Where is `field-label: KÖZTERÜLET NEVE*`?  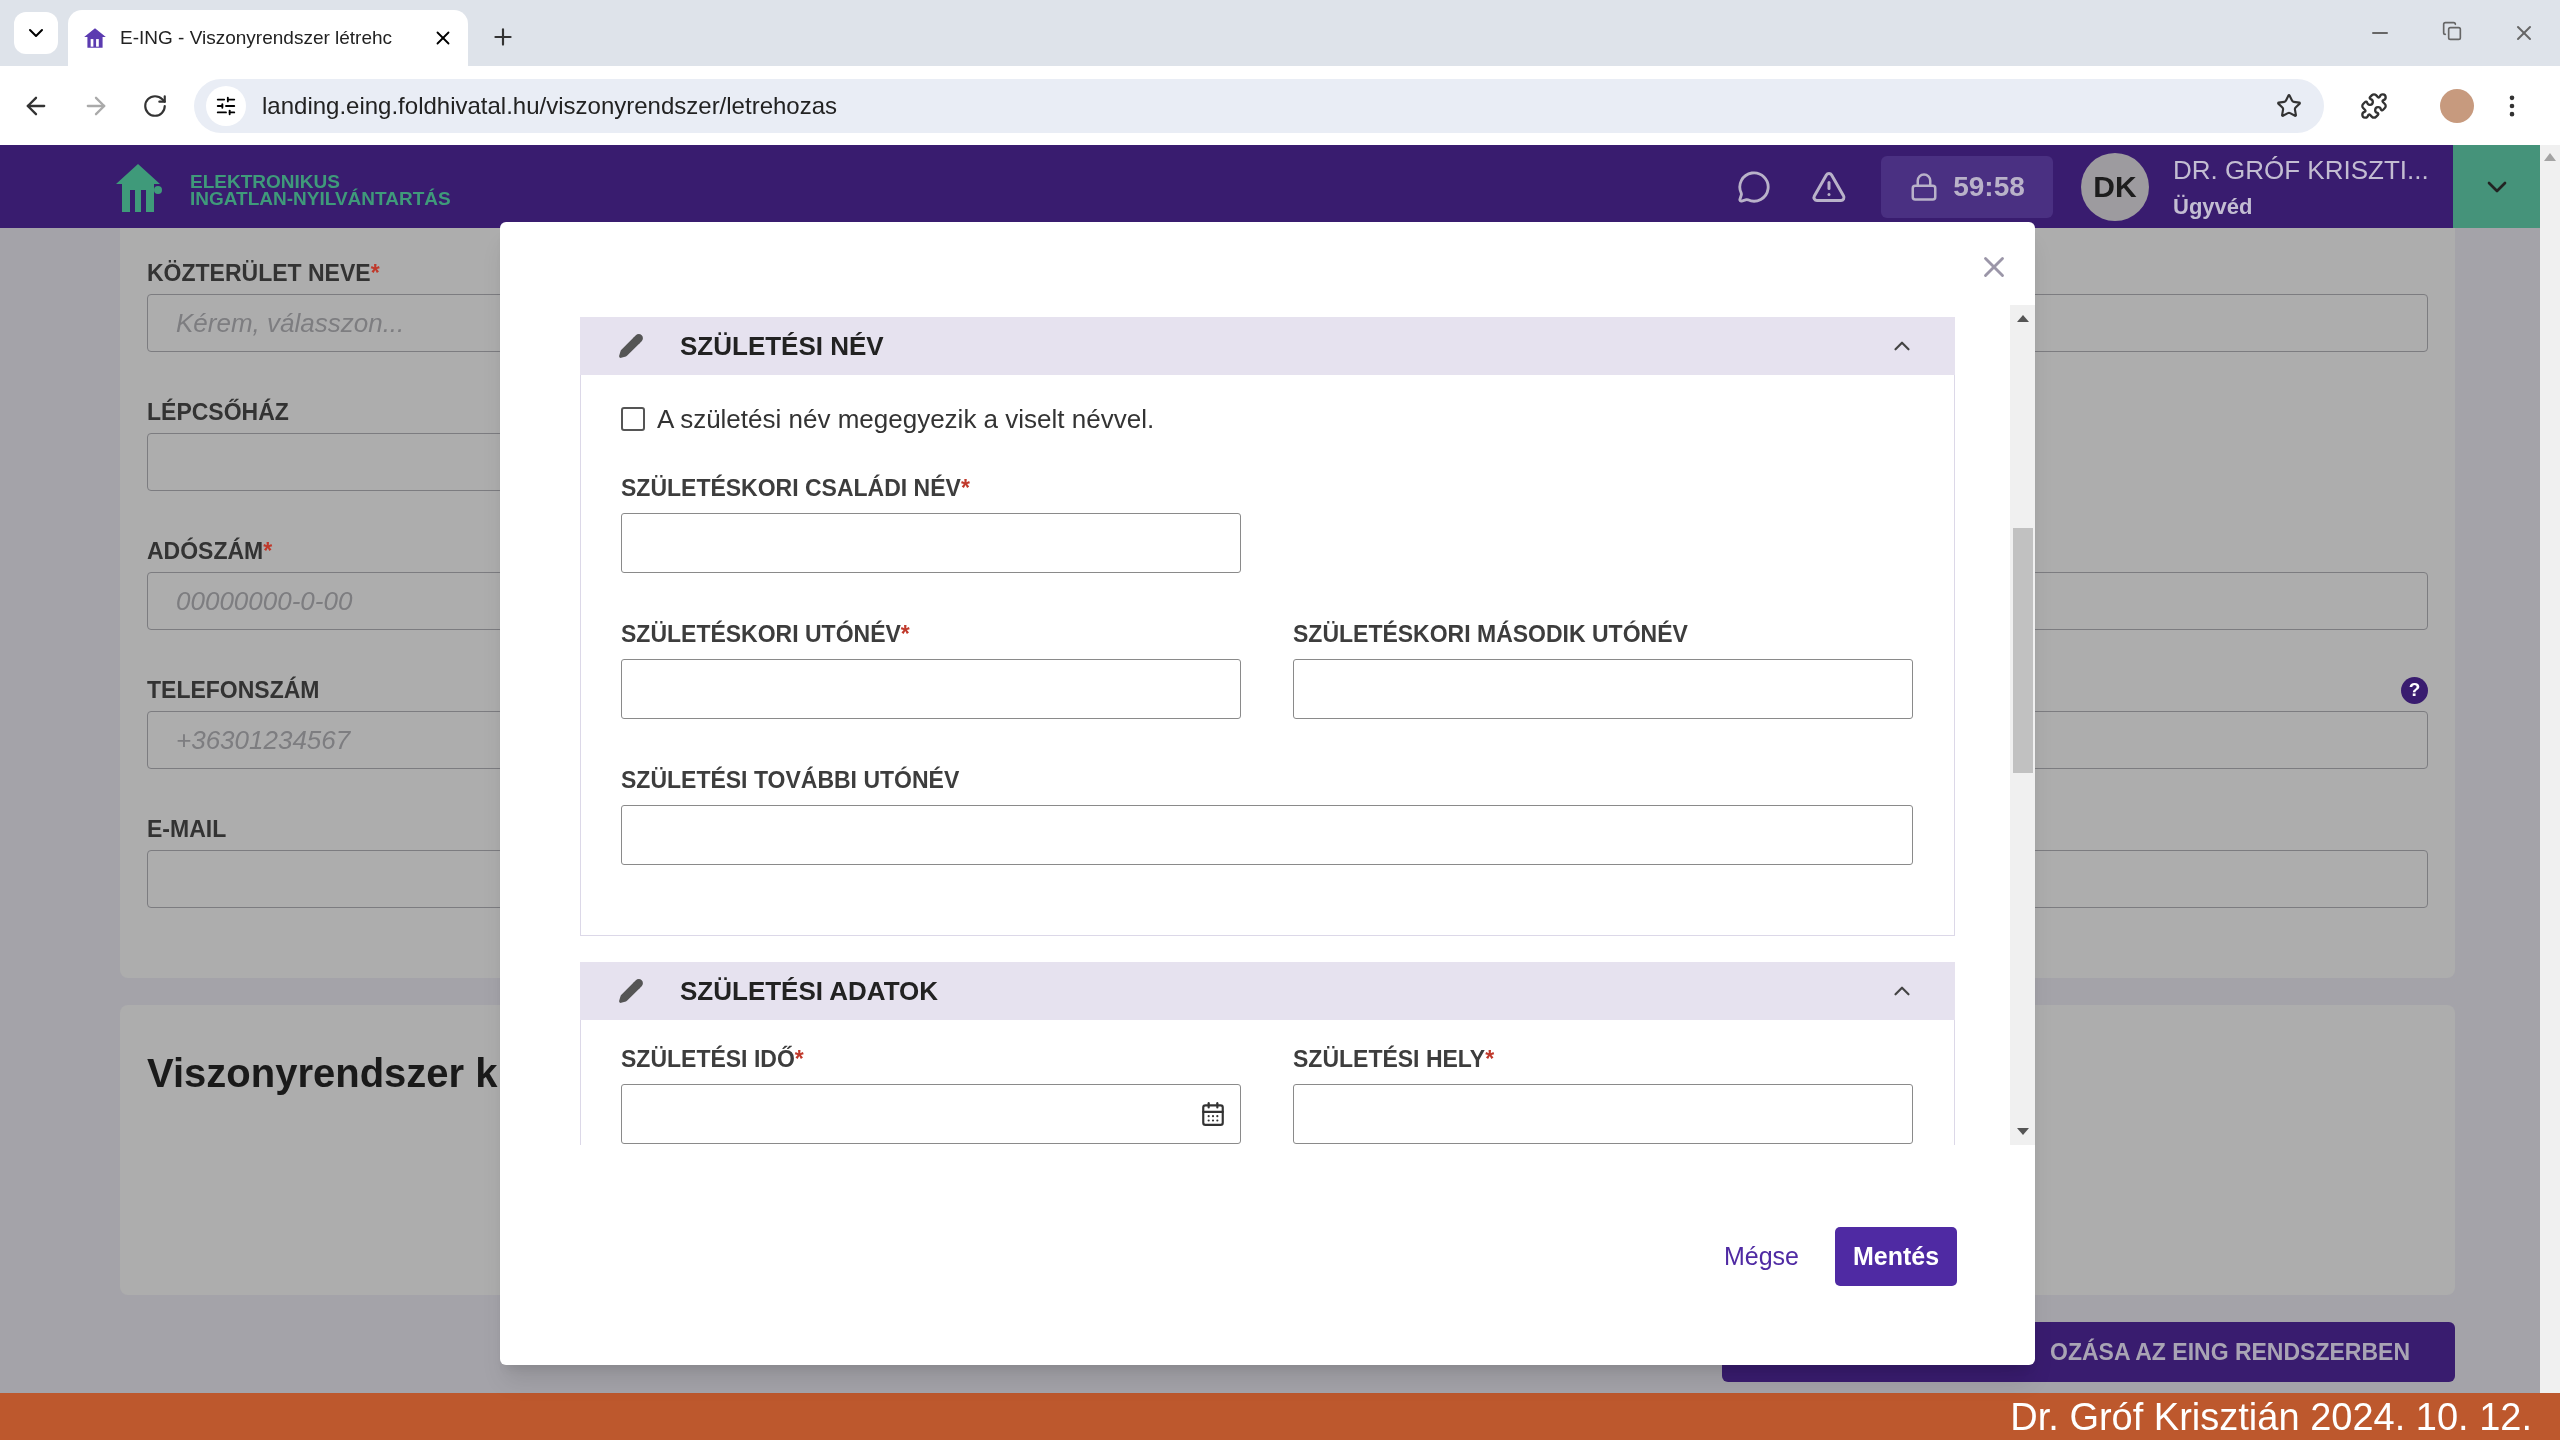
field-label: KÖZTERÜLET NEVE* is located at coordinates (263, 273).